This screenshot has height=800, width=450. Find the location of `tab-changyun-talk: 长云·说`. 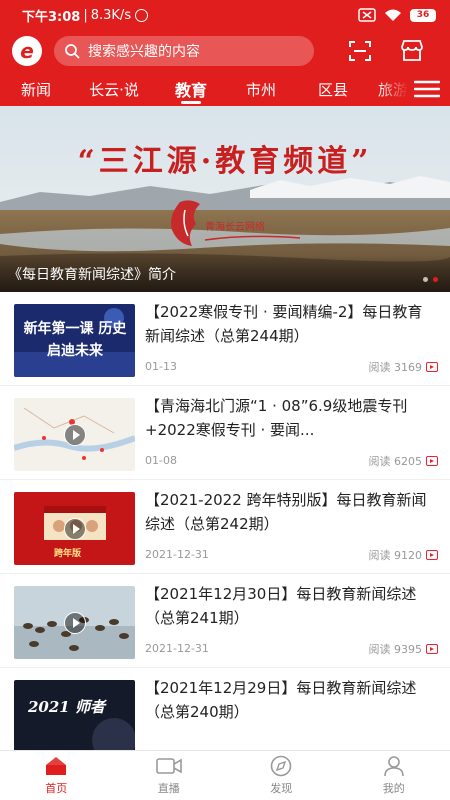

tab-changyun-talk: 长云·说 is located at coordinates (114, 89).